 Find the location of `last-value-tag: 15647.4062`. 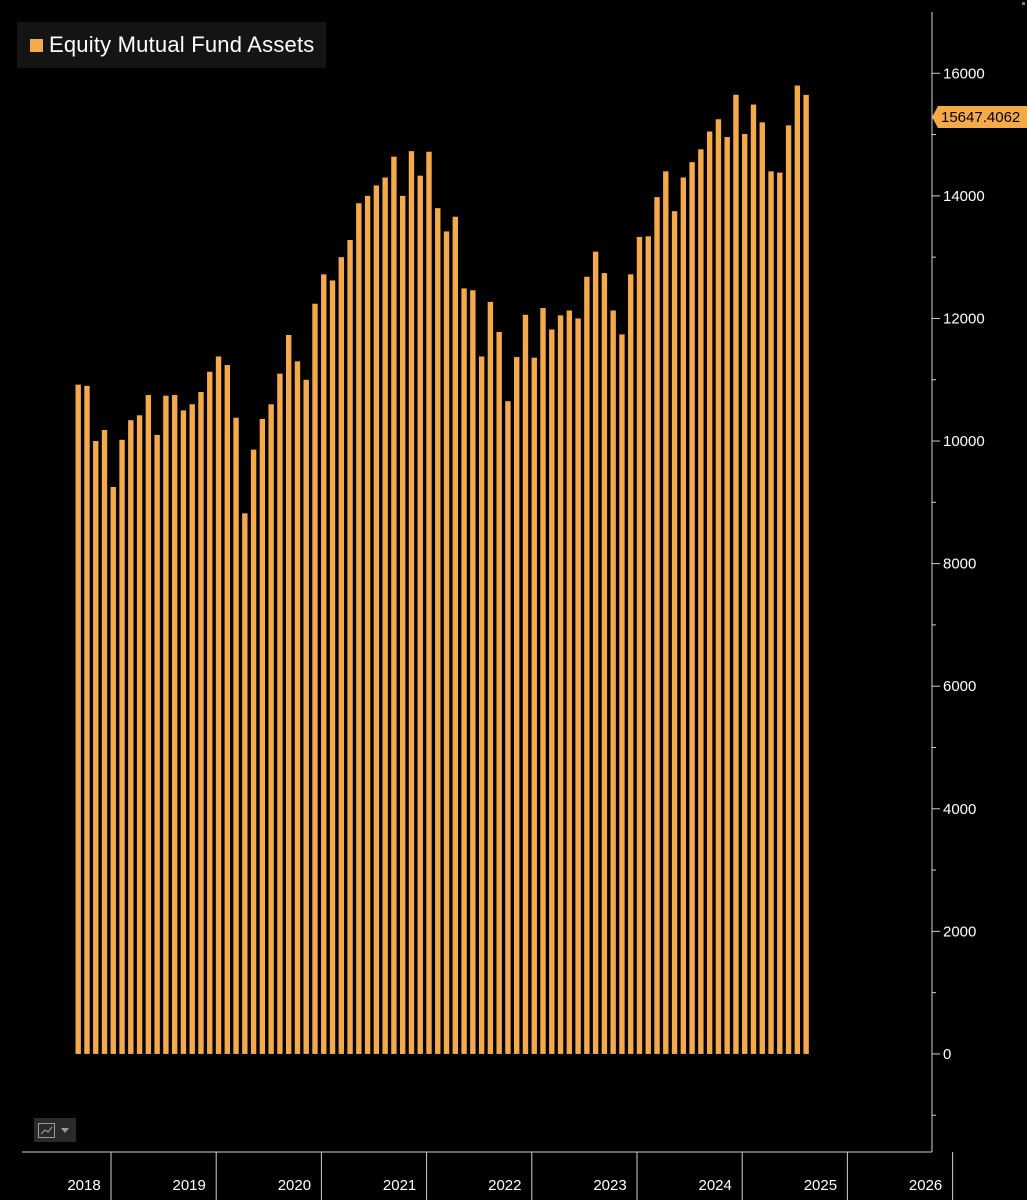

last-value-tag: 15647.4062 is located at coordinates (979, 117).